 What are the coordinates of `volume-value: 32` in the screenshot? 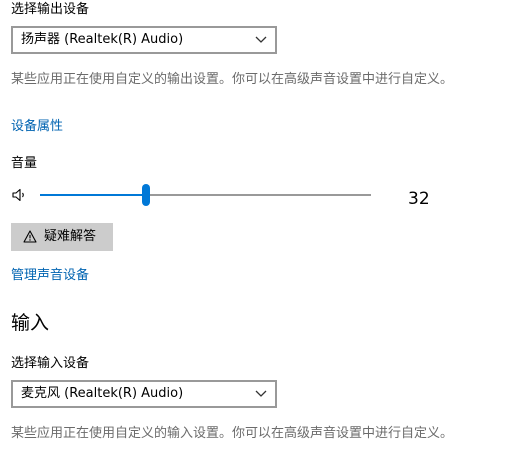 It's located at (419, 199).